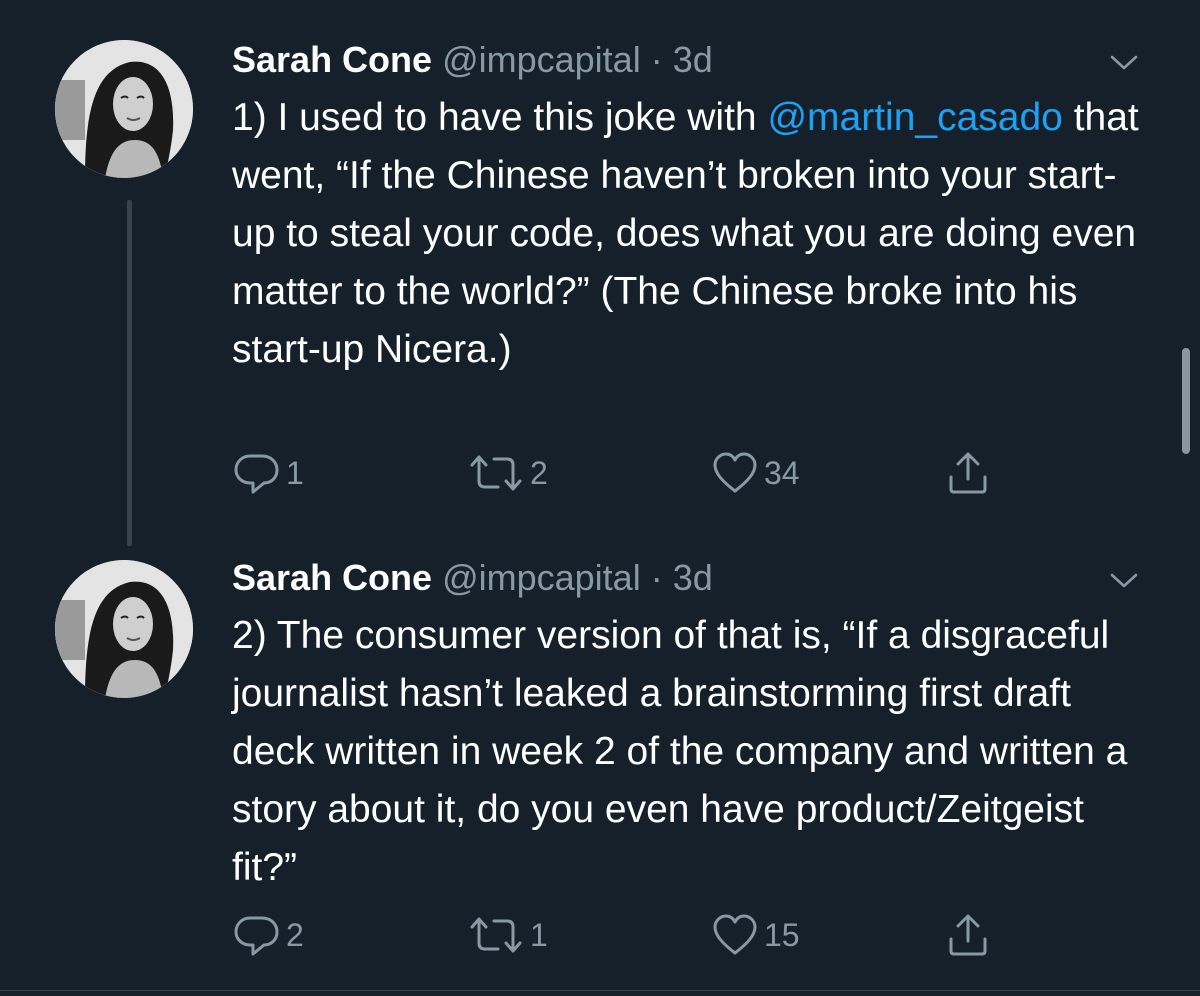 The width and height of the screenshot is (1200, 996). What do you see at coordinates (782, 472) in the screenshot?
I see `like-count: 34` at bounding box center [782, 472].